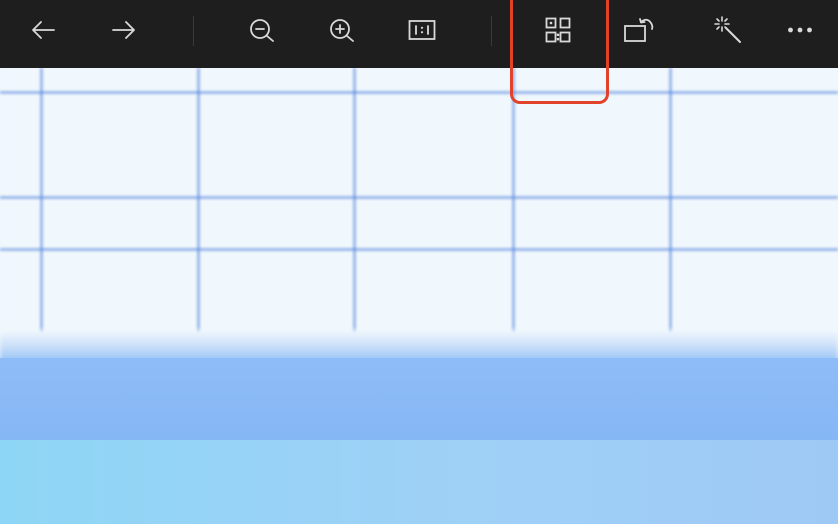 The width and height of the screenshot is (838, 524). I want to click on magic-wand-icon, so click(727, 29).